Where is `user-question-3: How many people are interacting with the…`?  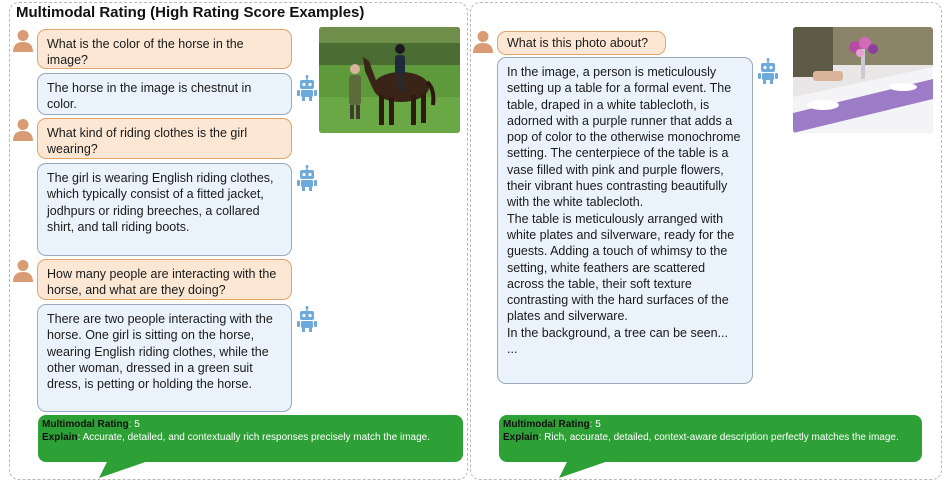
user-question-3: How many people are interacting with the… is located at coordinates (164, 279).